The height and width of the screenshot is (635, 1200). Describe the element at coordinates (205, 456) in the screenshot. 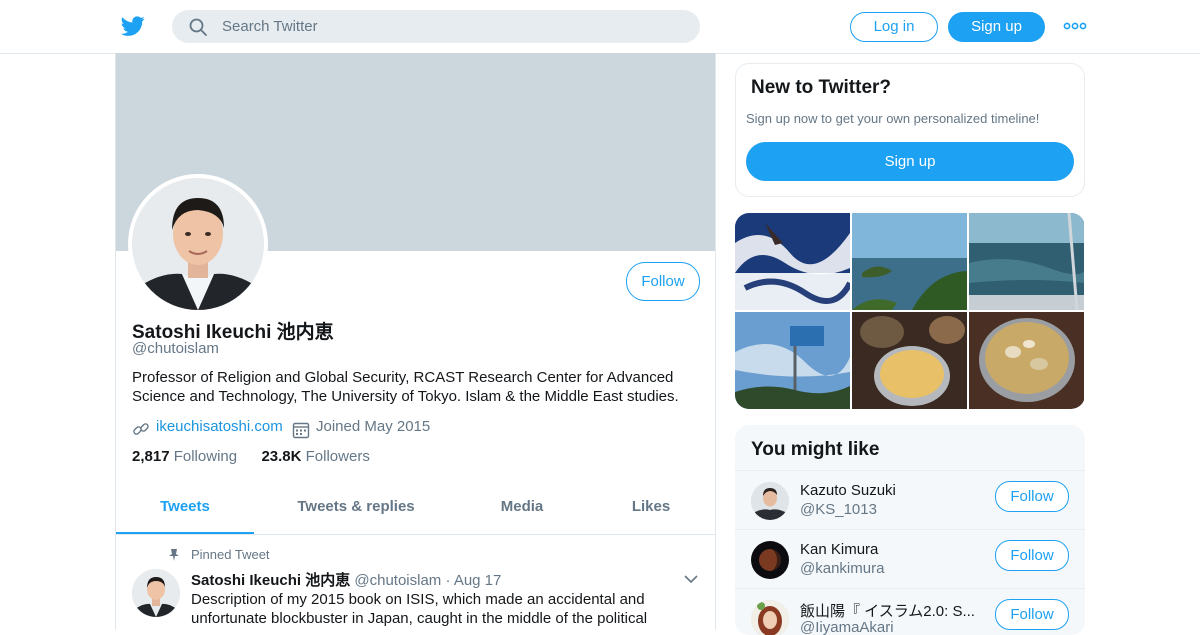

I see `following-label: Following` at that location.